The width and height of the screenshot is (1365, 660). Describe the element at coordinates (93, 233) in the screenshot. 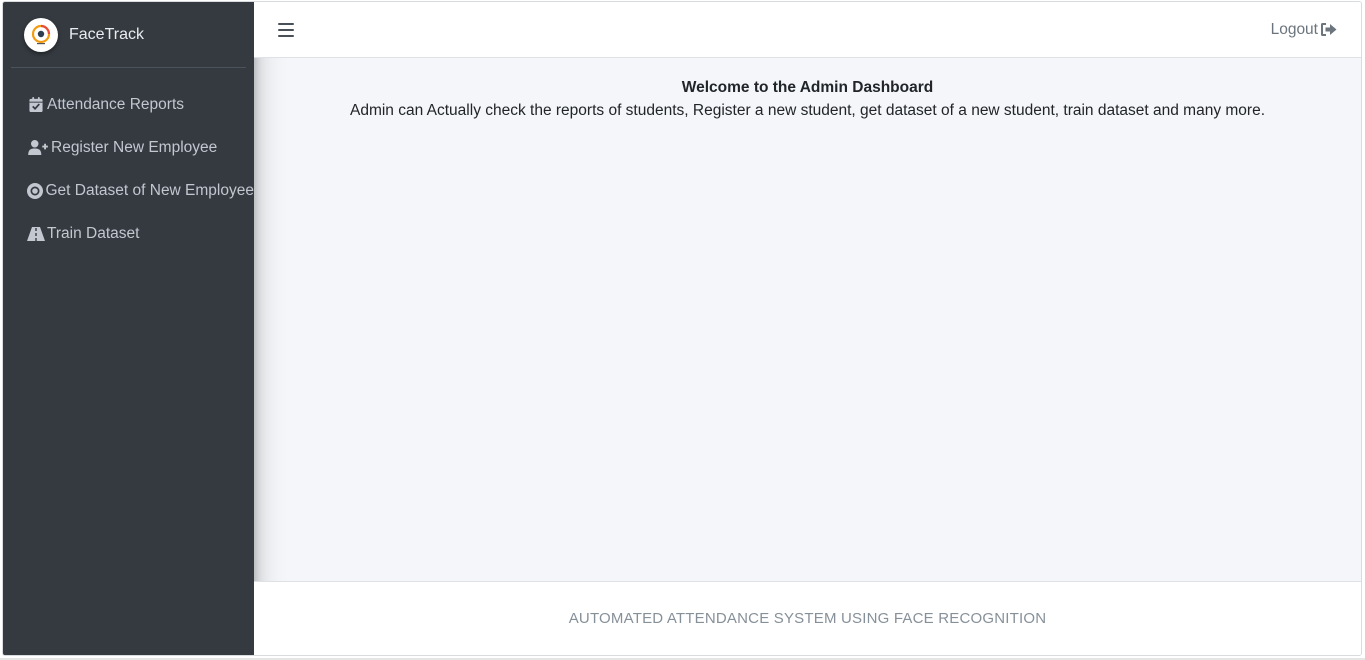

I see `sidebar-item-label: Train Dataset` at that location.